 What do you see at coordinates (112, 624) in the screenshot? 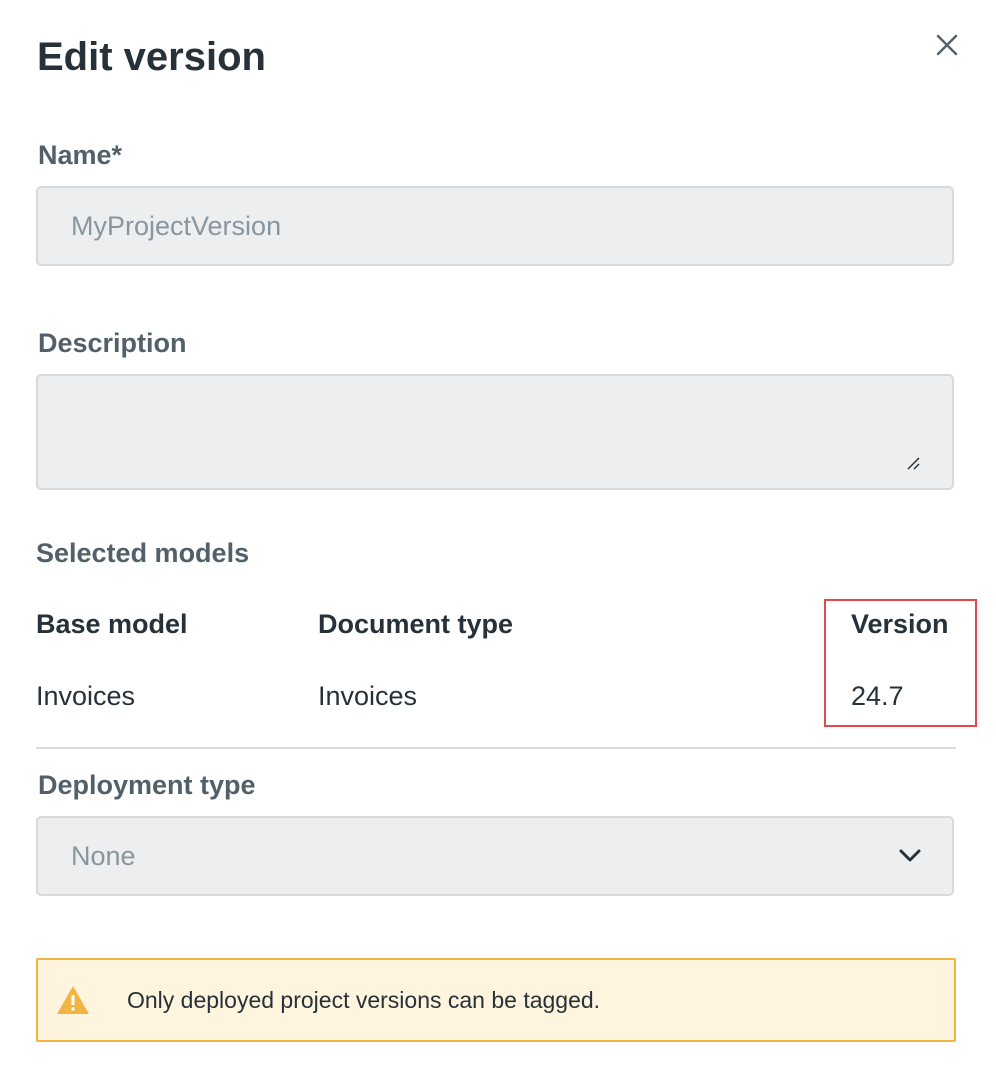
I see `column-header-base-model: Base model` at bounding box center [112, 624].